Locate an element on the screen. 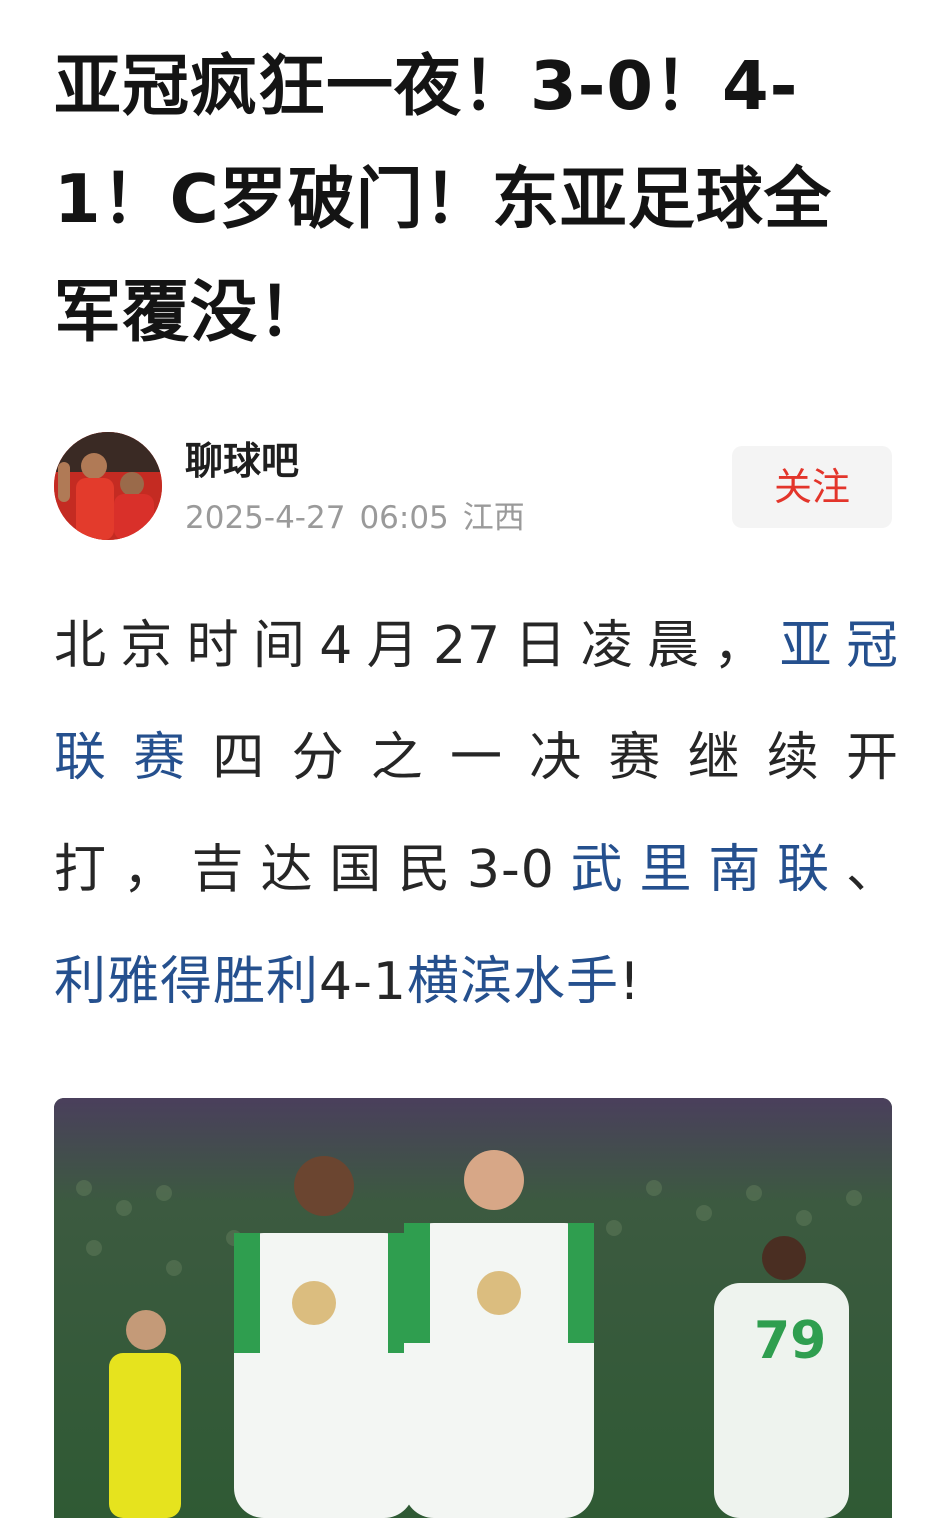 Image resolution: width=945 pixels, height=1518 pixels. author-bar: 聊球吧 2025-4-27 06:05 江西 关注 is located at coordinates (474, 487).